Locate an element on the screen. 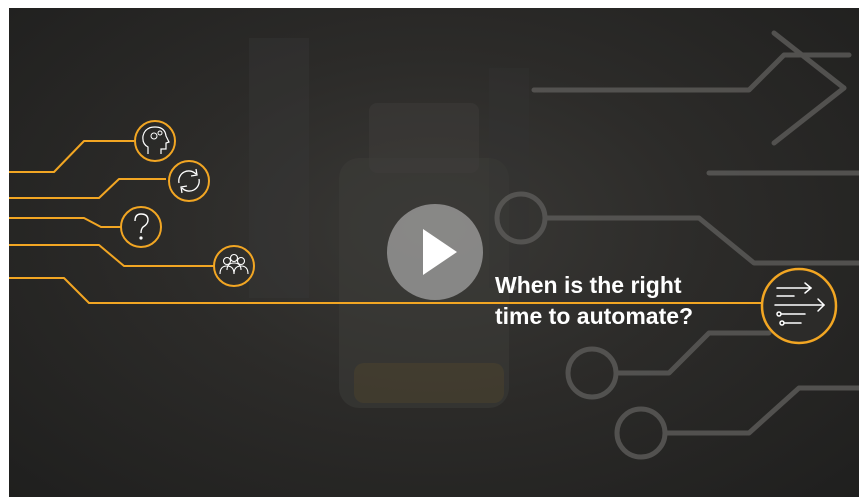 The image size is (859, 497). circuit-arrows-icon is located at coordinates (799, 306).